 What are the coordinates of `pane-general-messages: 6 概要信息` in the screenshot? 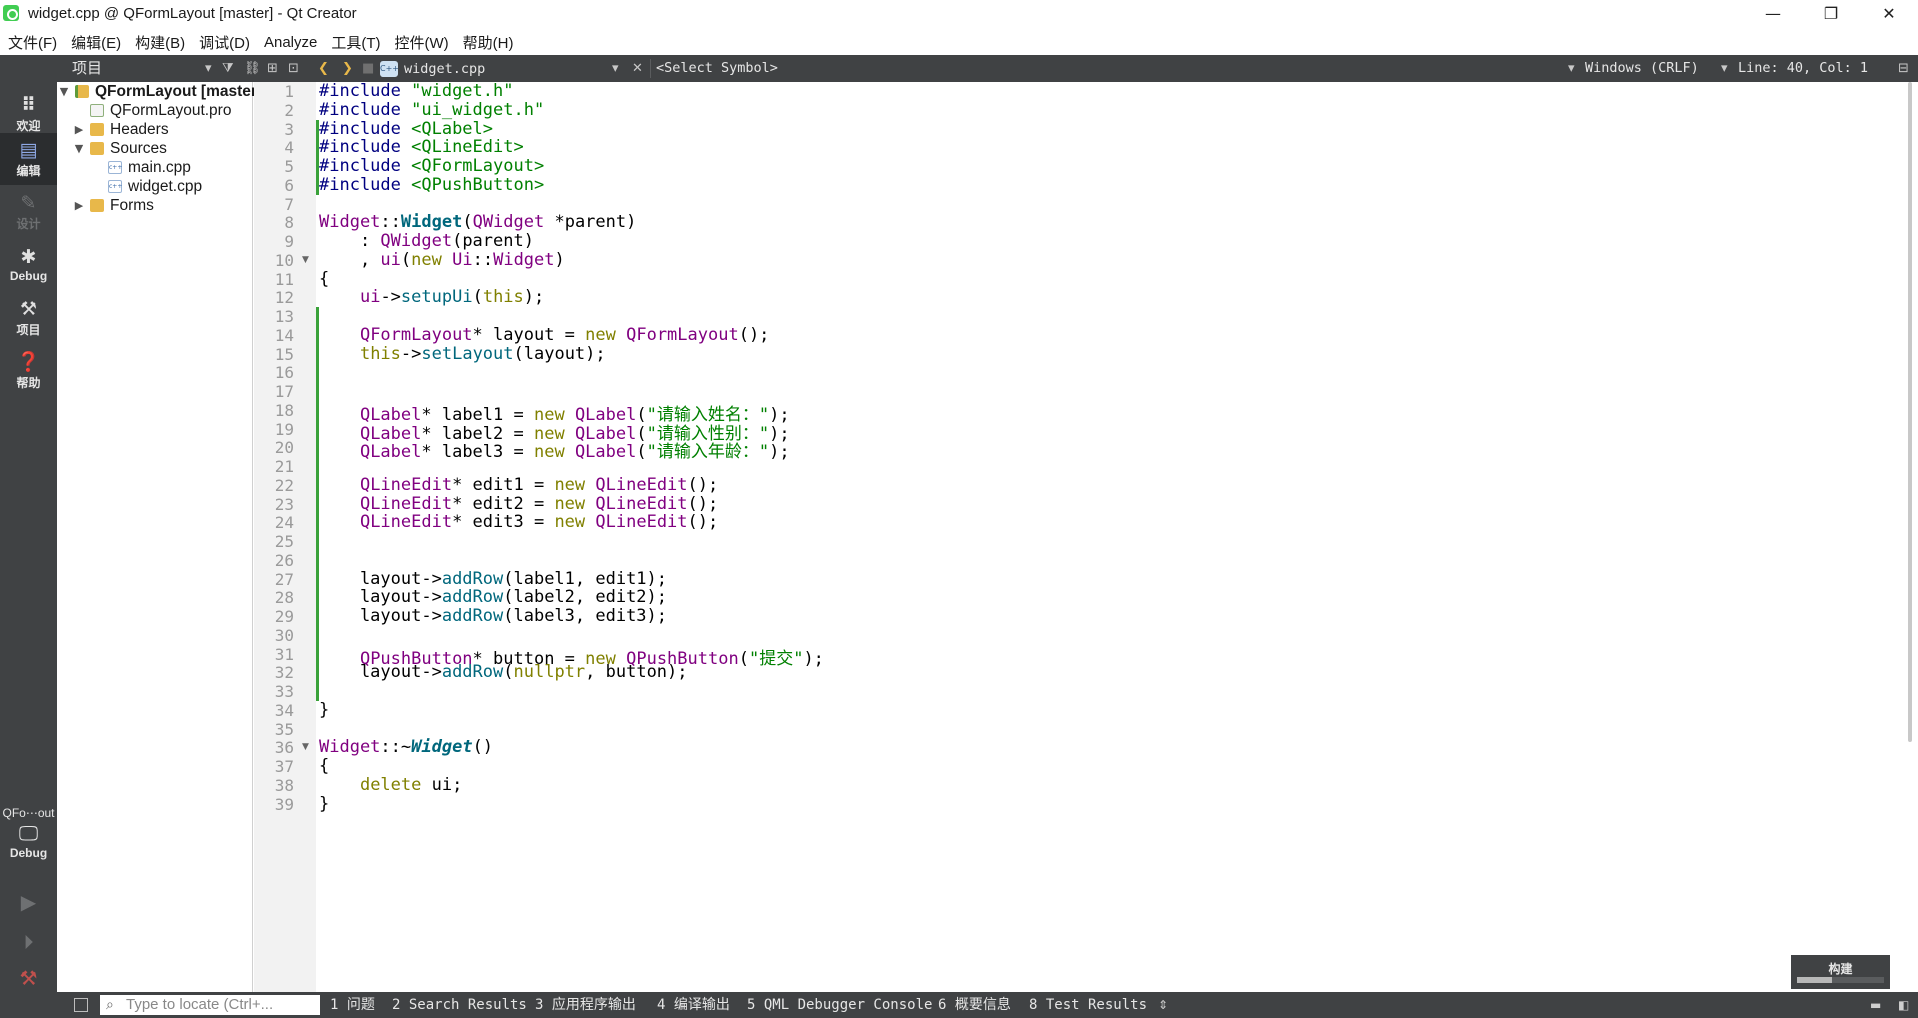 It's located at (974, 1005).